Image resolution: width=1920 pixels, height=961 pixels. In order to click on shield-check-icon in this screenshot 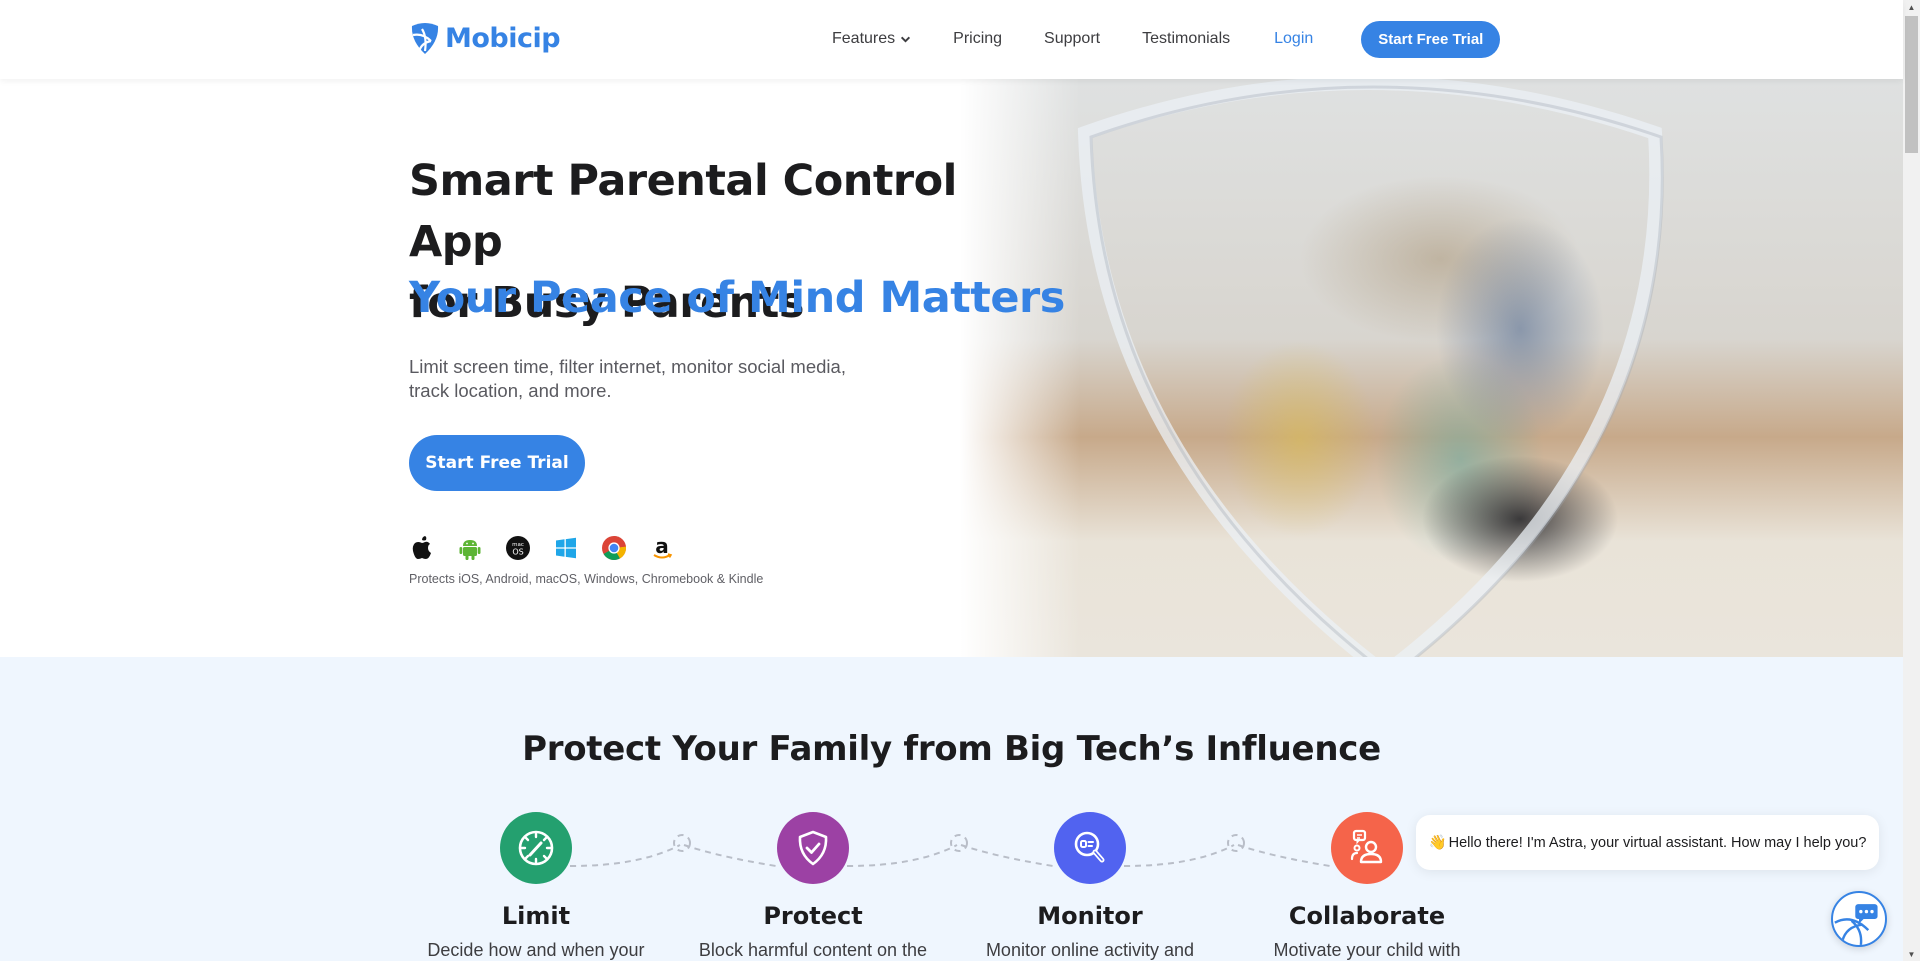, I will do `click(813, 848)`.